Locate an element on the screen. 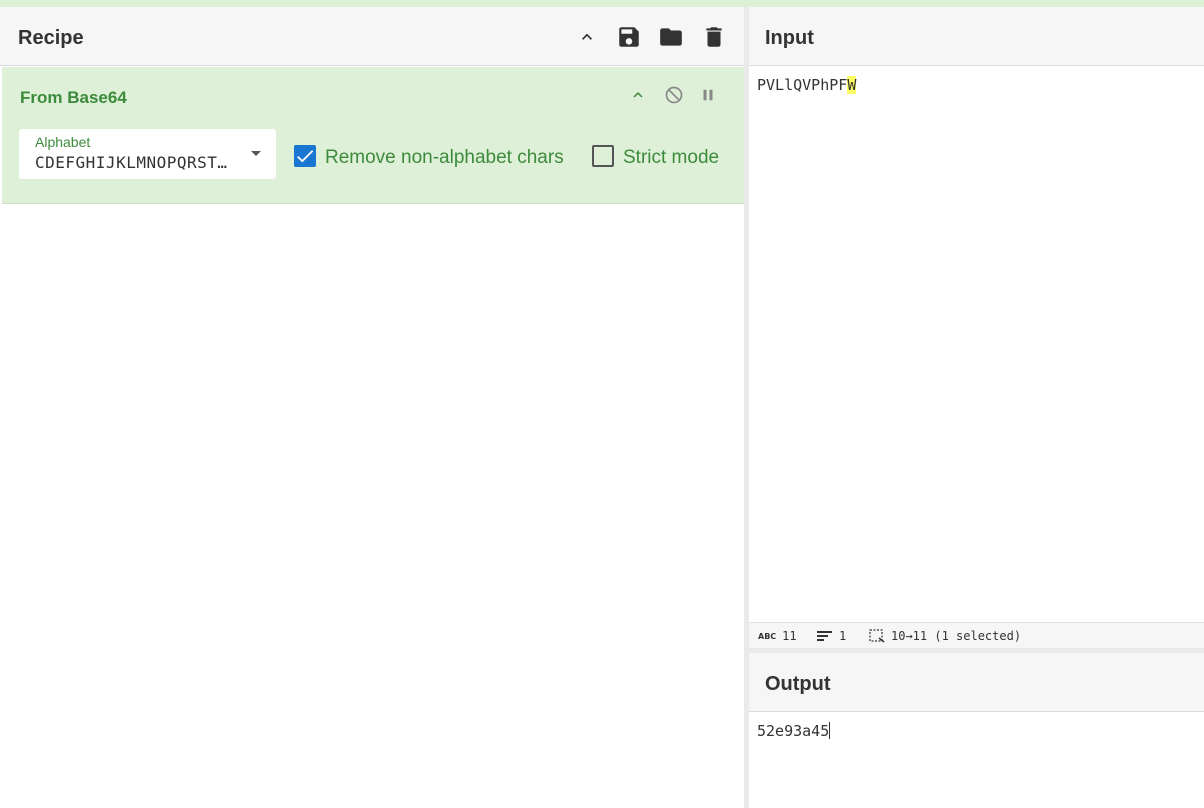 The image size is (1204, 808). lines-value: 1 is located at coordinates (843, 636).